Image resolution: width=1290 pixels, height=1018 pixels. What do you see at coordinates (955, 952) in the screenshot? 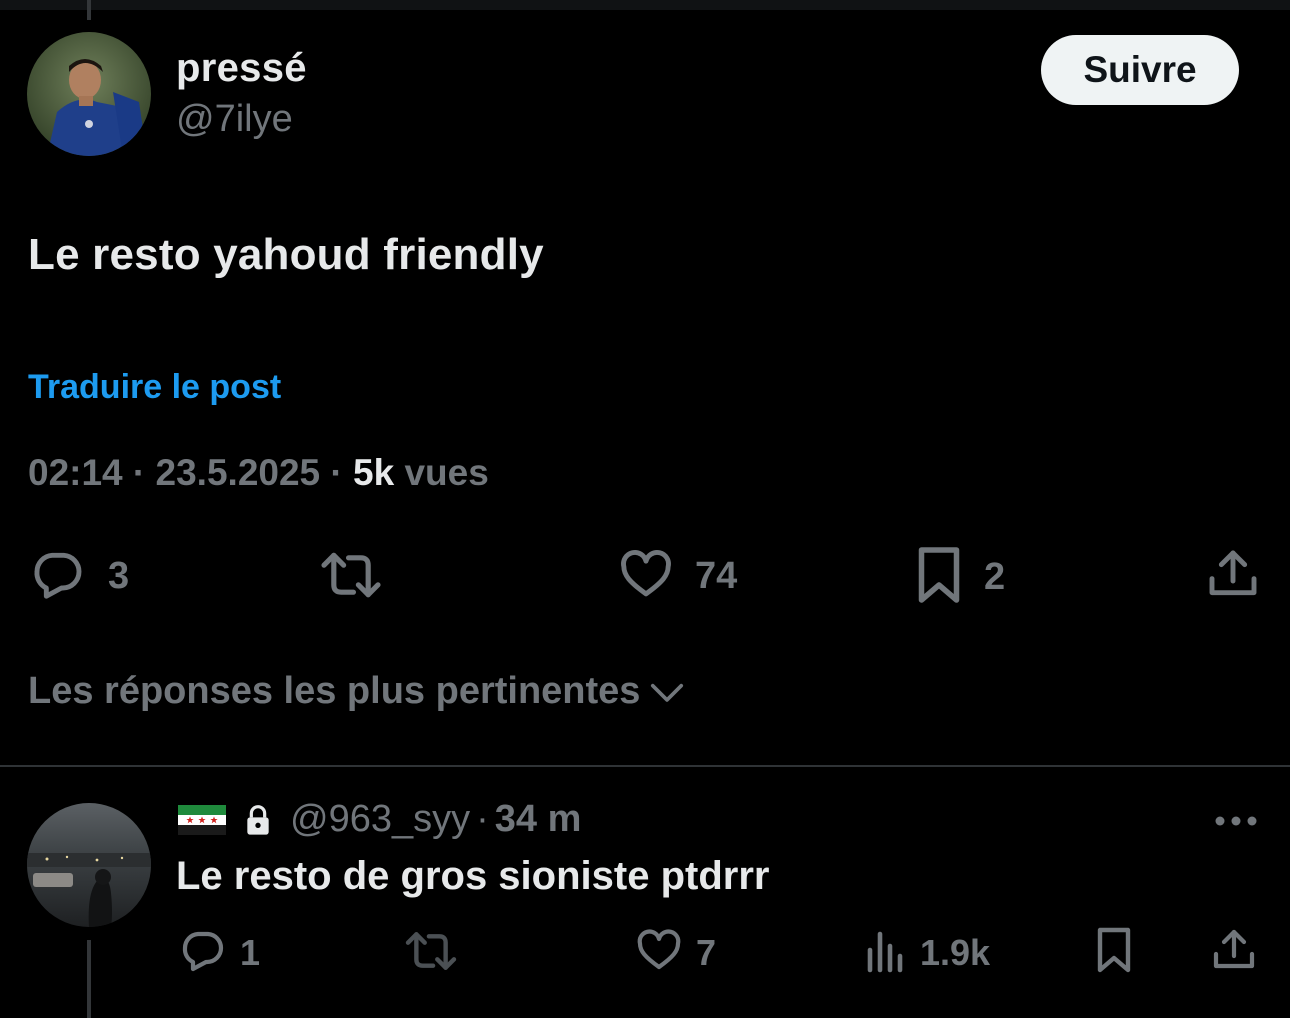
I see `reply-views-count: 1.9k` at bounding box center [955, 952].